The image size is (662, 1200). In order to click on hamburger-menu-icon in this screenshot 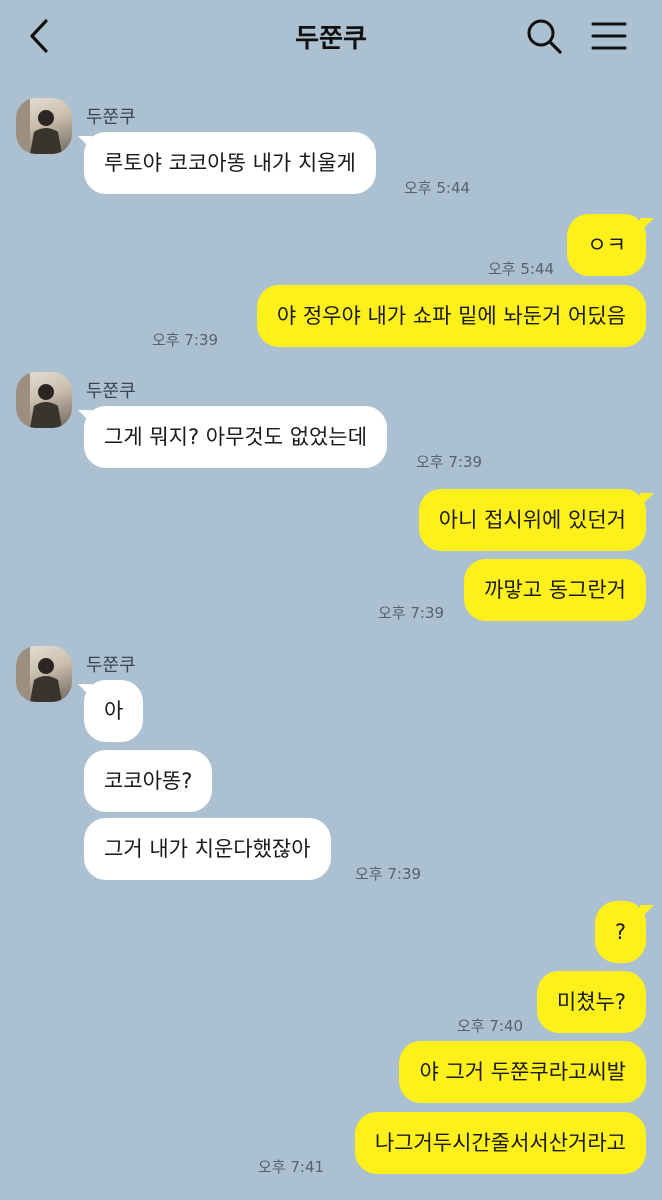, I will do `click(609, 36)`.